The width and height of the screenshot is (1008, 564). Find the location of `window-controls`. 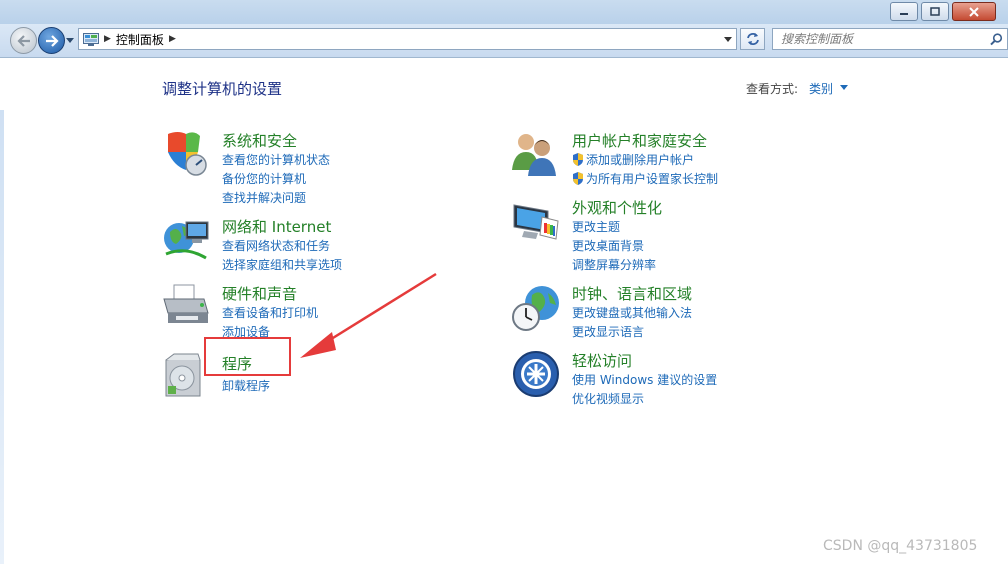

window-controls is located at coordinates (943, 11).